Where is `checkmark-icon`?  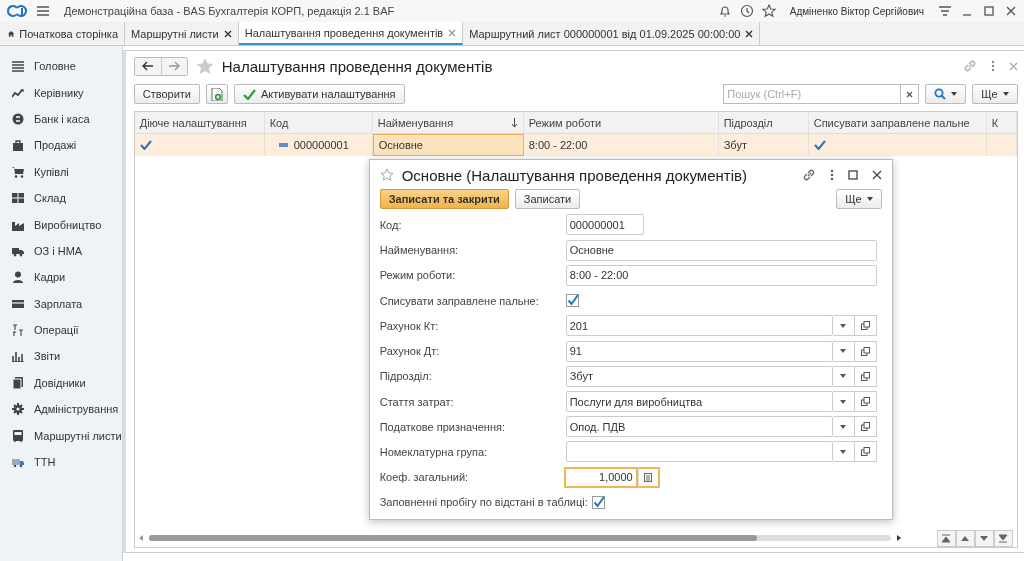 checkmark-icon is located at coordinates (249, 94).